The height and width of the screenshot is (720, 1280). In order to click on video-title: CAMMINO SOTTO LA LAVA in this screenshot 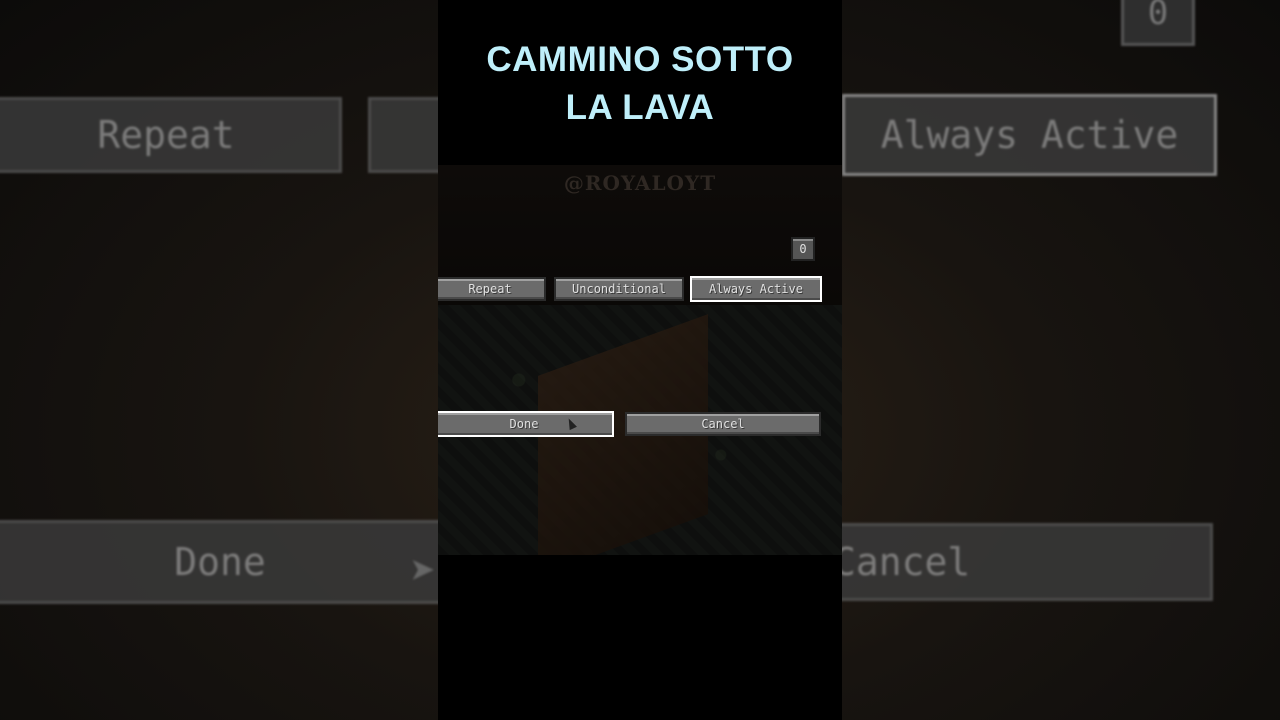, I will do `click(640, 84)`.